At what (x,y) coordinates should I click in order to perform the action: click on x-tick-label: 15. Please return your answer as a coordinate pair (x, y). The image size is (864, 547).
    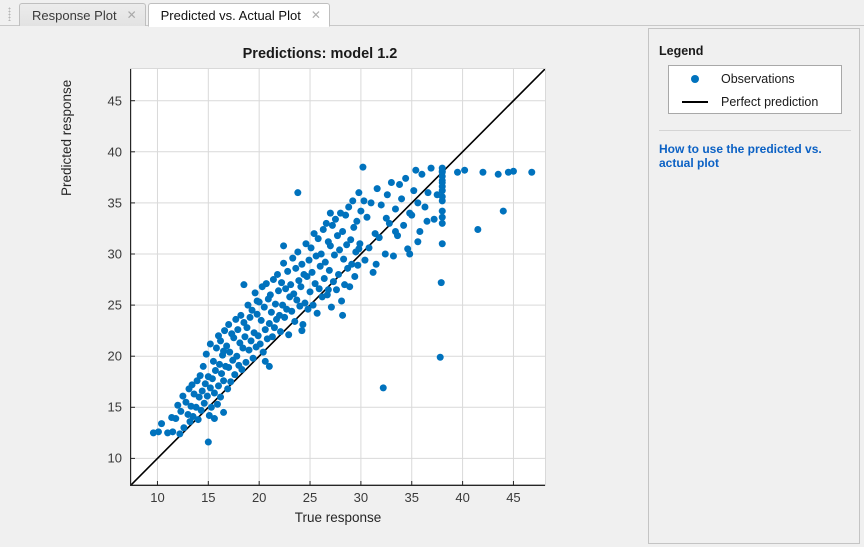
    Looking at the image, I should click on (208, 497).